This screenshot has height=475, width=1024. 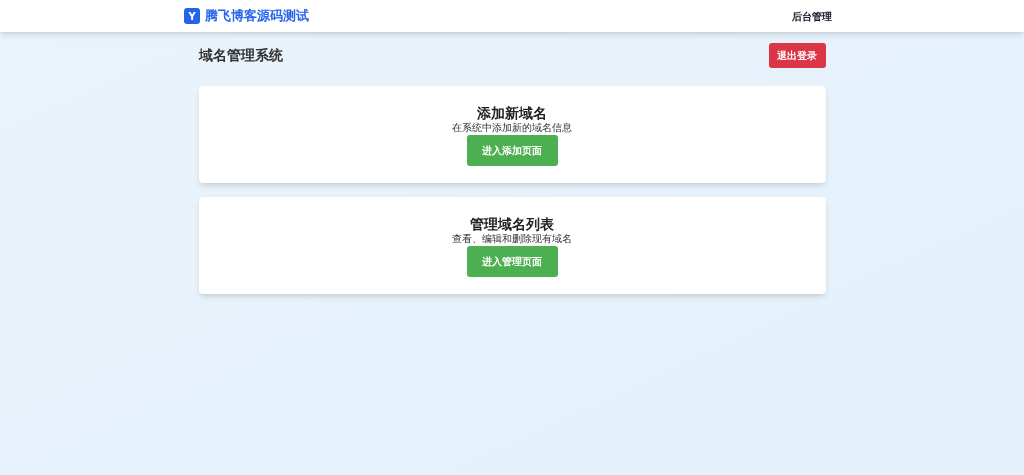 I want to click on card-title: 管理域名列表, so click(x=512, y=224).